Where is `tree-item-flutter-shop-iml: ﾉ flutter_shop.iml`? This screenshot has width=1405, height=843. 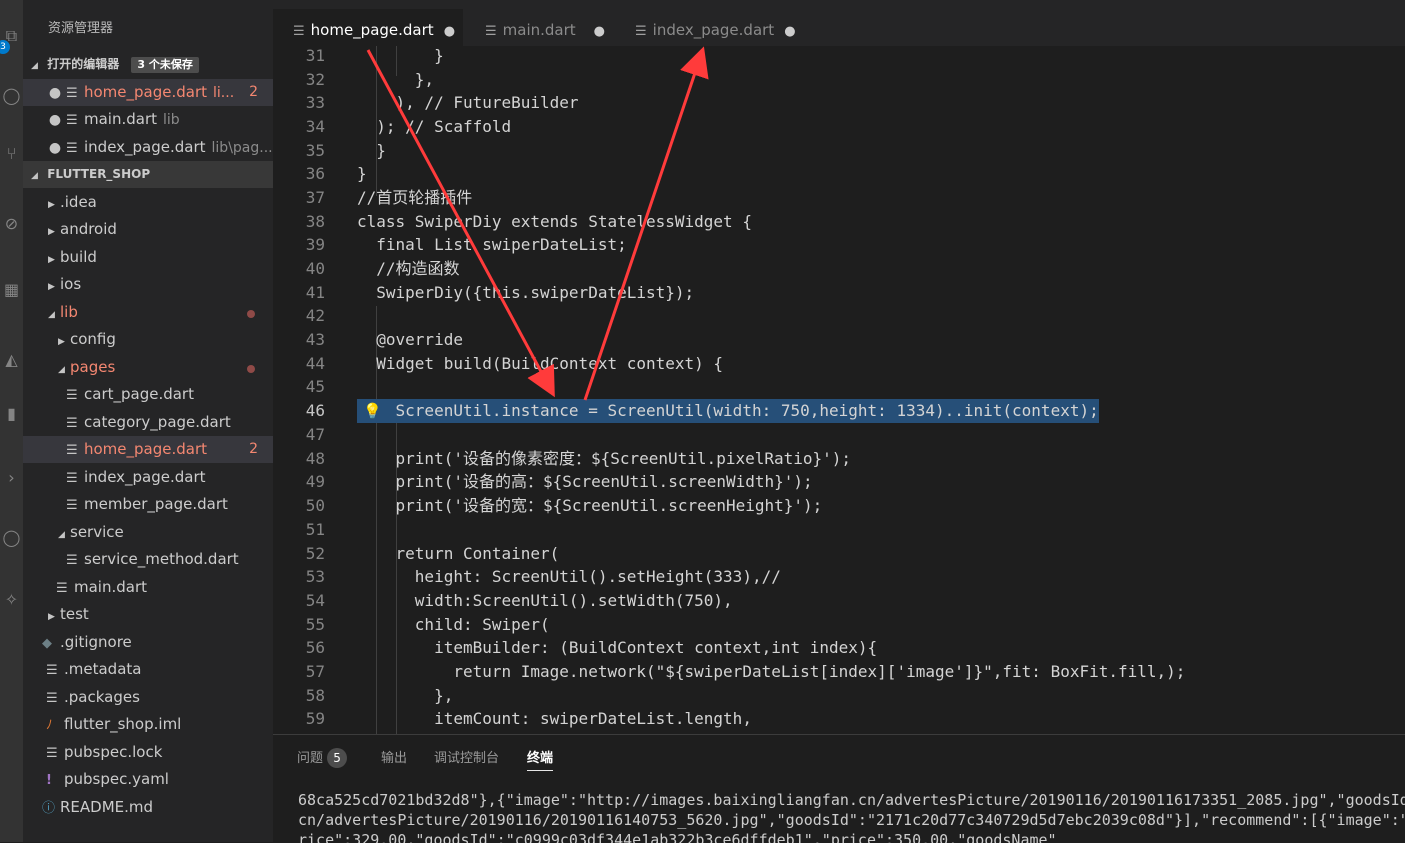 tree-item-flutter-shop-iml: ﾉ flutter_shop.iml is located at coordinates (148, 724).